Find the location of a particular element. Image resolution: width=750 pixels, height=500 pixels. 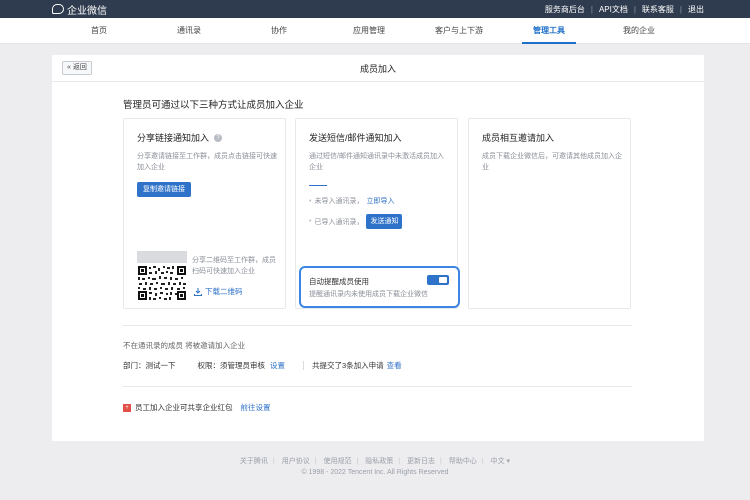

footer-link-terms: 用户协议 is located at coordinates (296, 461).